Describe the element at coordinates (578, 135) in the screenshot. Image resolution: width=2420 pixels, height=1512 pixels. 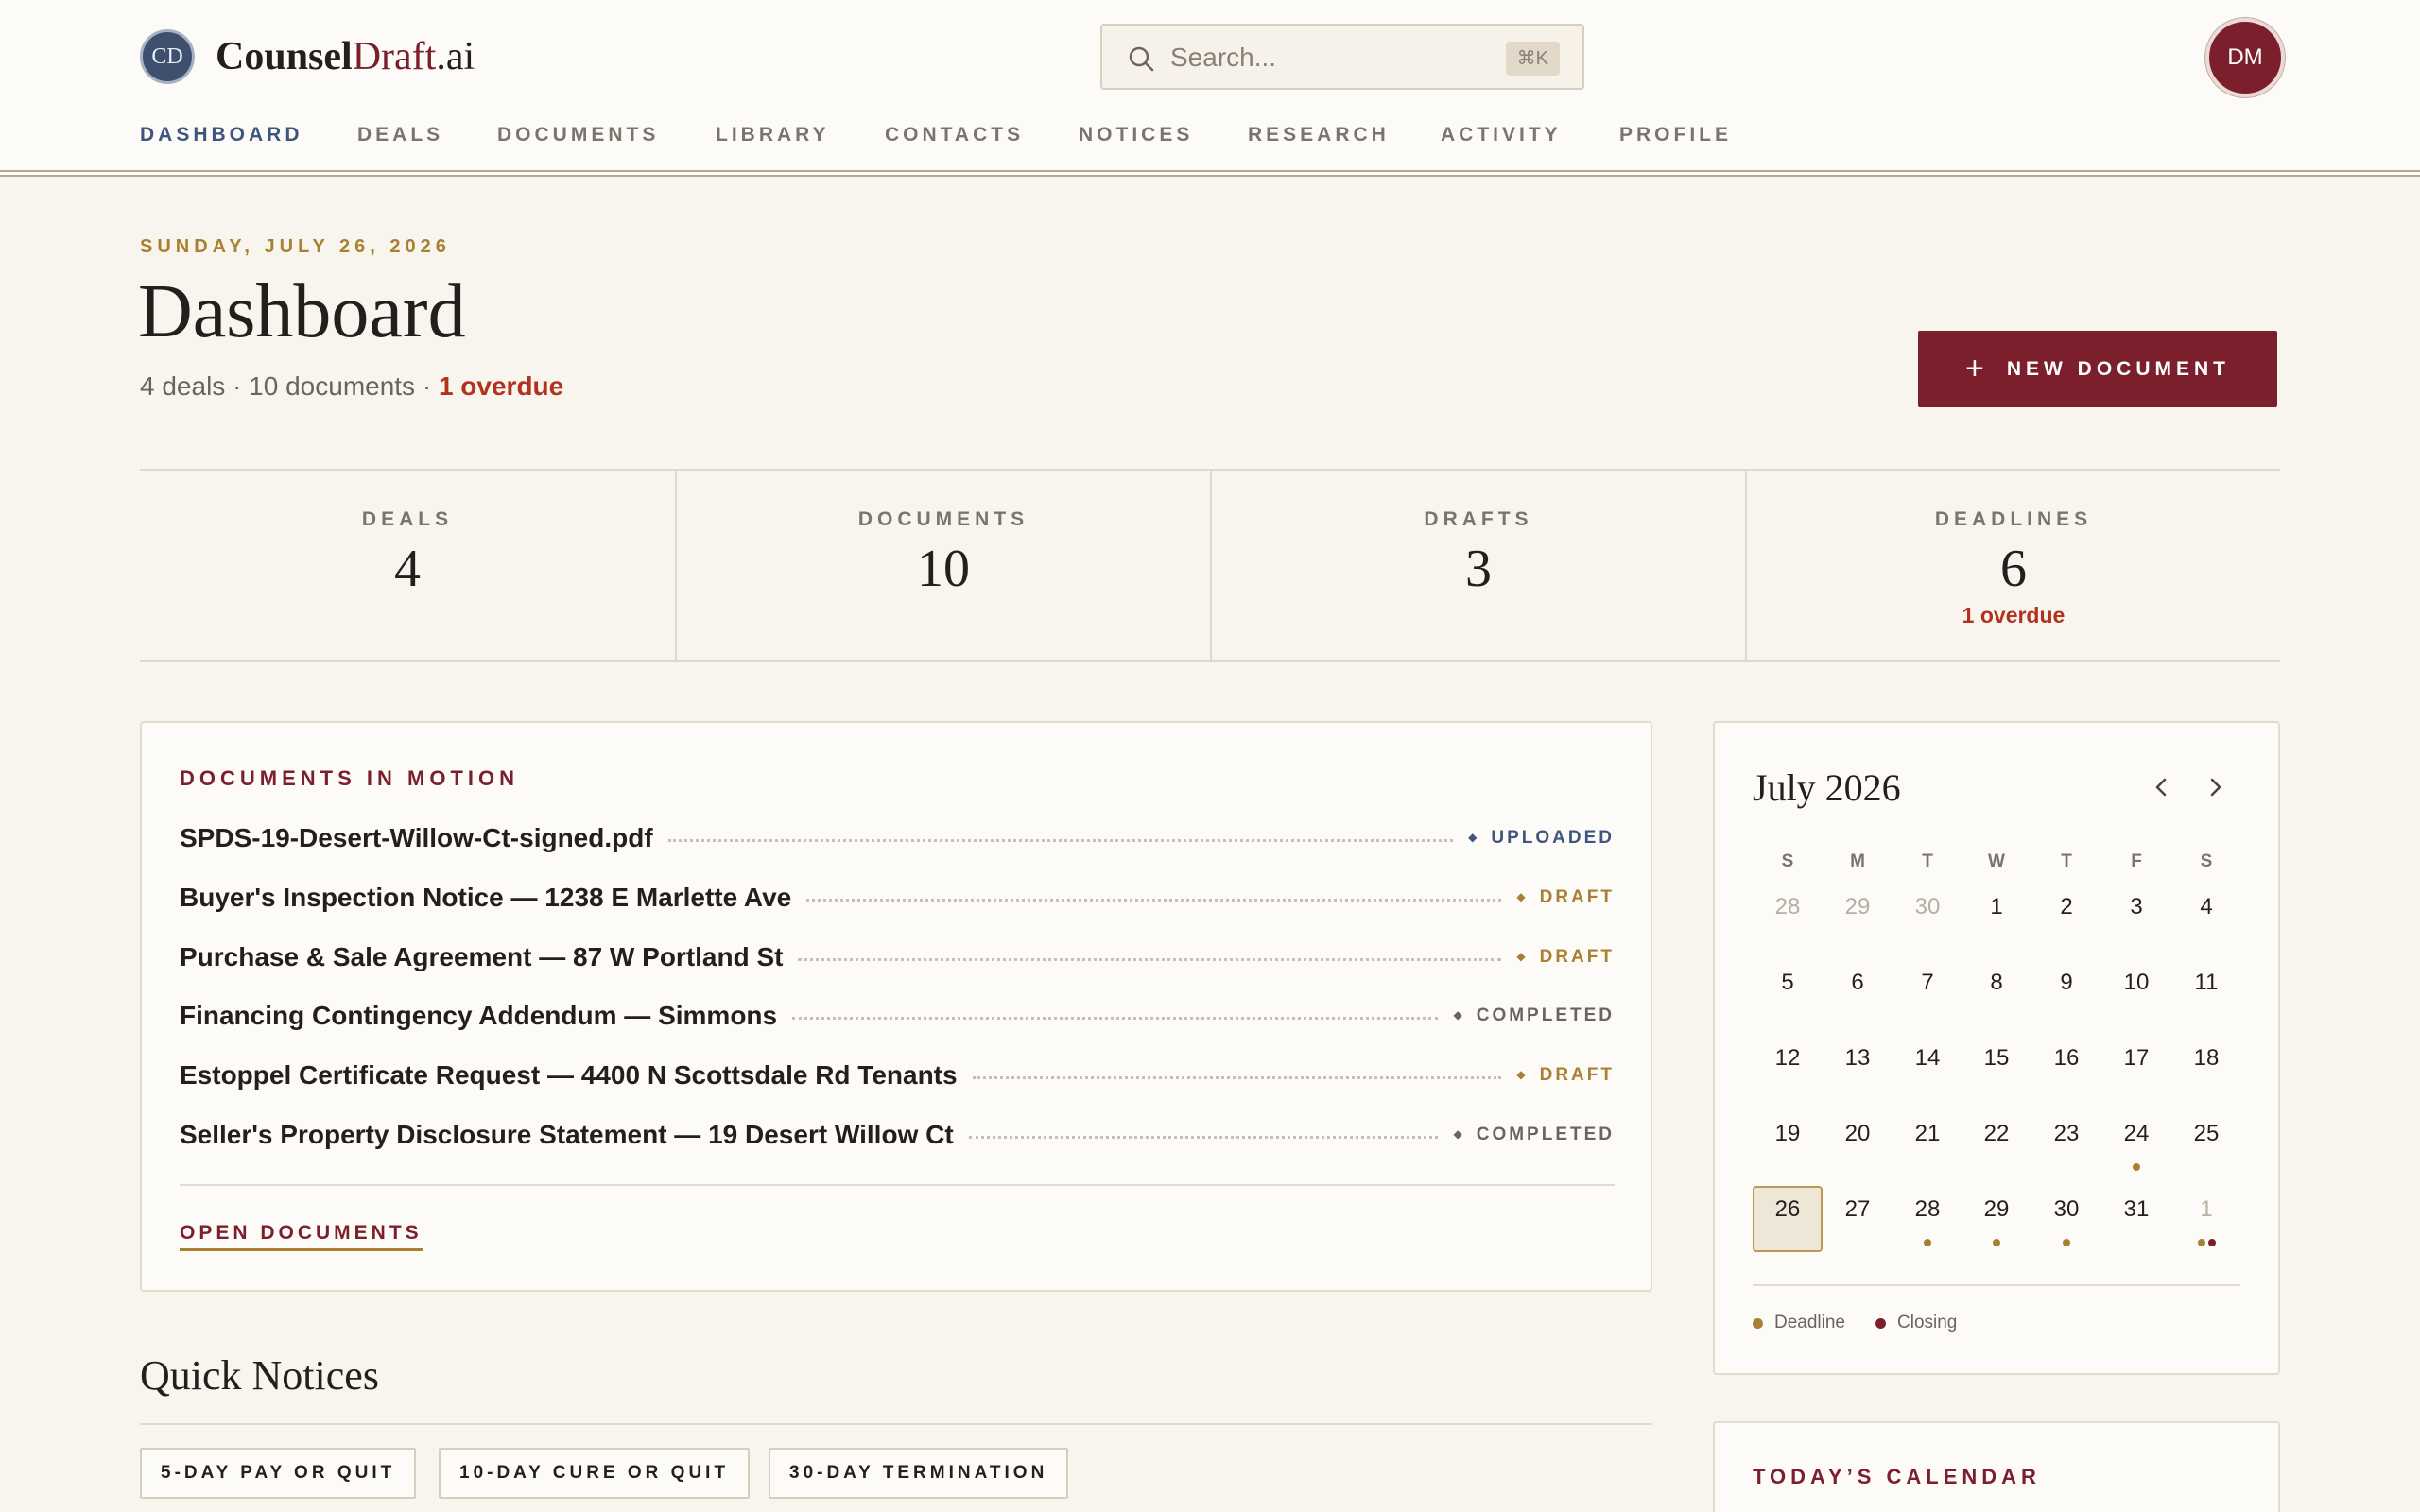
I see `nav-documents: DOCUMENTS` at that location.